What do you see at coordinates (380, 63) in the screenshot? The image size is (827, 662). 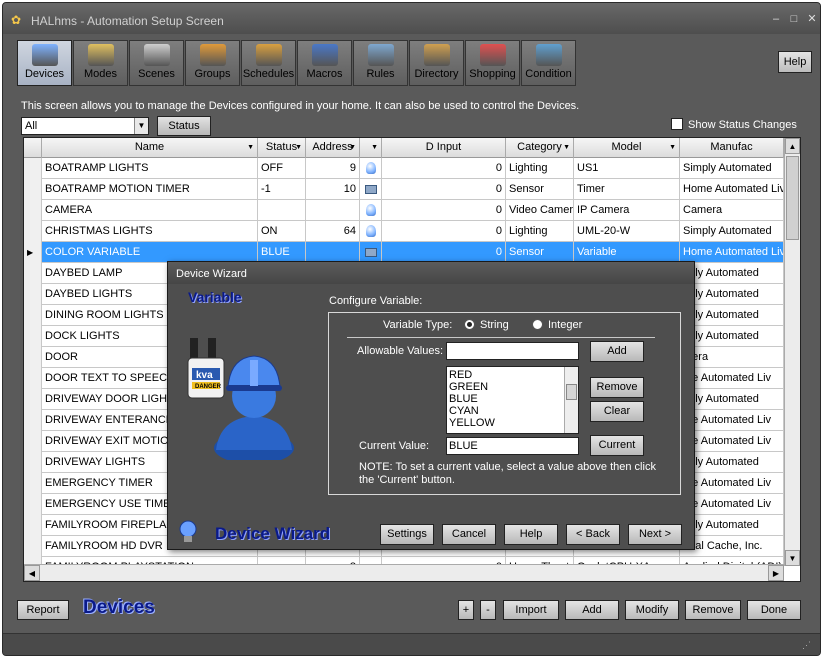 I see `toolbar-button-rules: Rules` at bounding box center [380, 63].